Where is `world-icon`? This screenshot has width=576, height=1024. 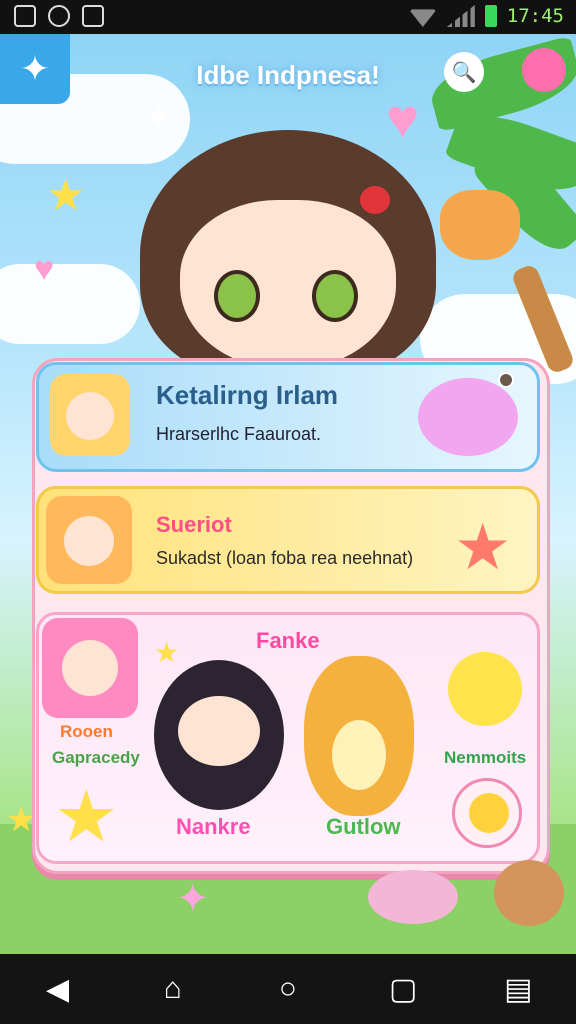 world-icon is located at coordinates (59, 16).